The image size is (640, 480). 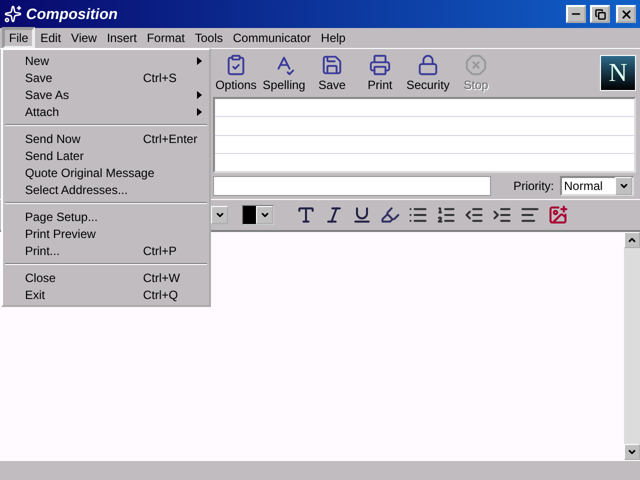 What do you see at coordinates (428, 65) in the screenshot?
I see `lock-icon` at bounding box center [428, 65].